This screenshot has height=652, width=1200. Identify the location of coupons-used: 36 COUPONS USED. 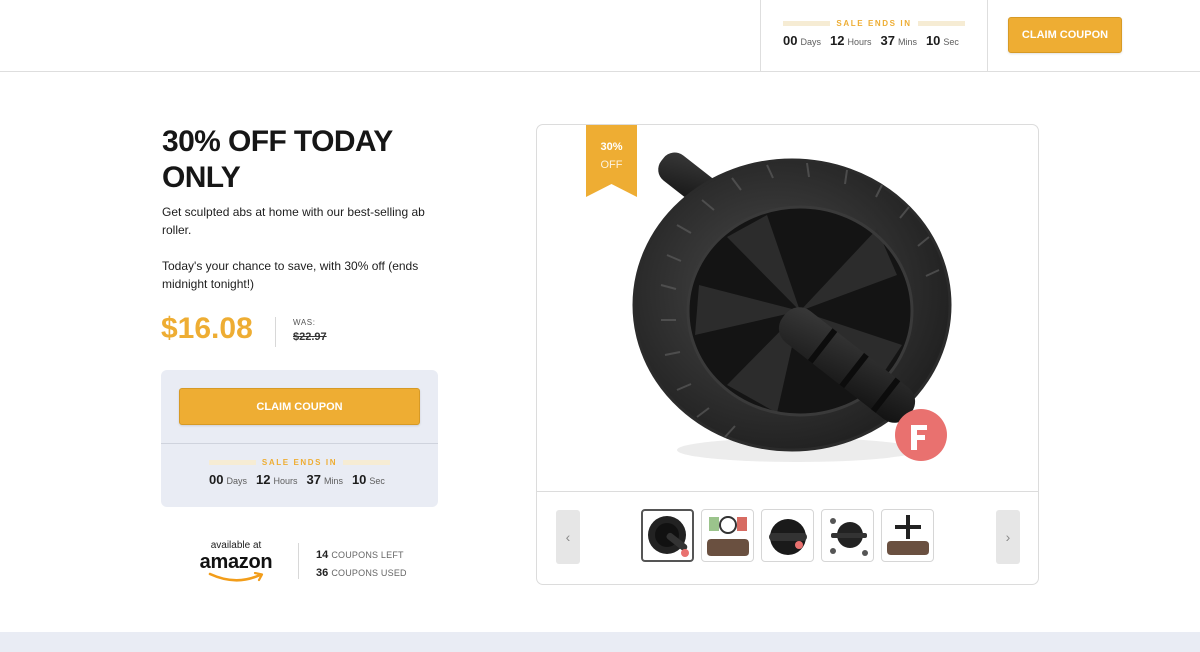
(361, 573).